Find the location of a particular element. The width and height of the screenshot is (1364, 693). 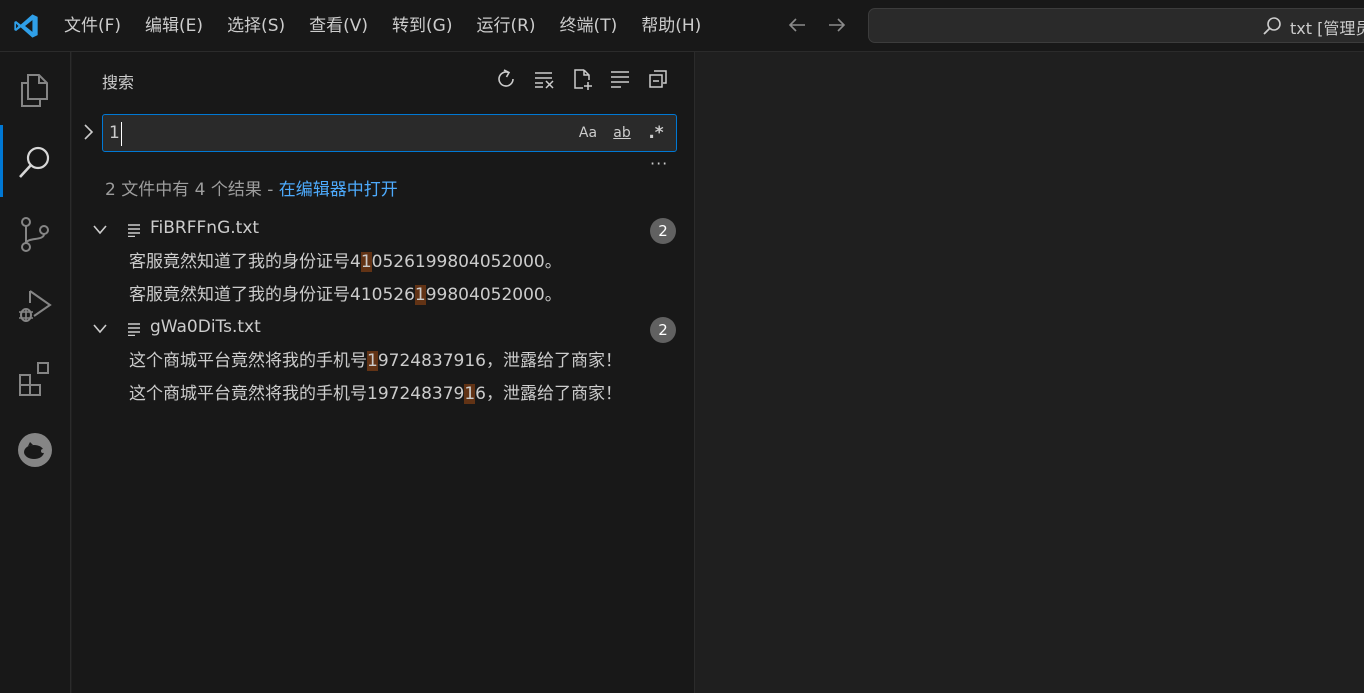

extensions-icon is located at coordinates (34, 379).